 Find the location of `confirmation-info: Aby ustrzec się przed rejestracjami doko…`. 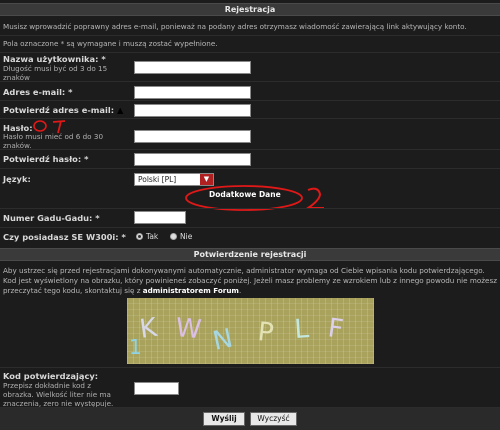

confirmation-info: Aby ustrzec się przed rejestracjami doko… is located at coordinates (250, 280).